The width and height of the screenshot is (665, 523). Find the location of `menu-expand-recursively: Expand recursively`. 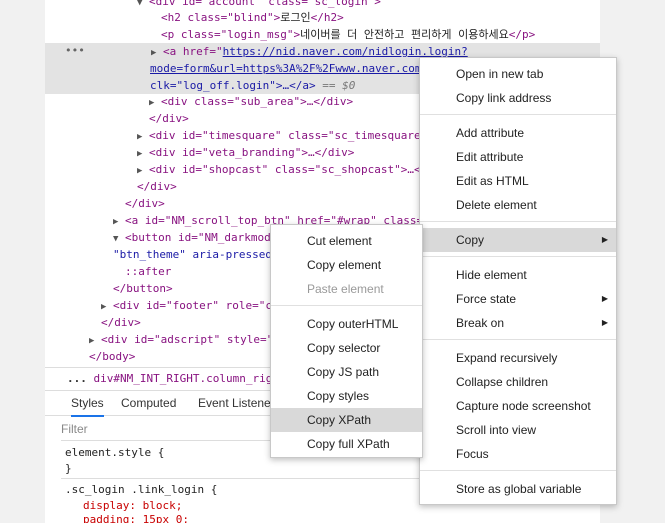

menu-expand-recursively: Expand recursively is located at coordinates (518, 358).